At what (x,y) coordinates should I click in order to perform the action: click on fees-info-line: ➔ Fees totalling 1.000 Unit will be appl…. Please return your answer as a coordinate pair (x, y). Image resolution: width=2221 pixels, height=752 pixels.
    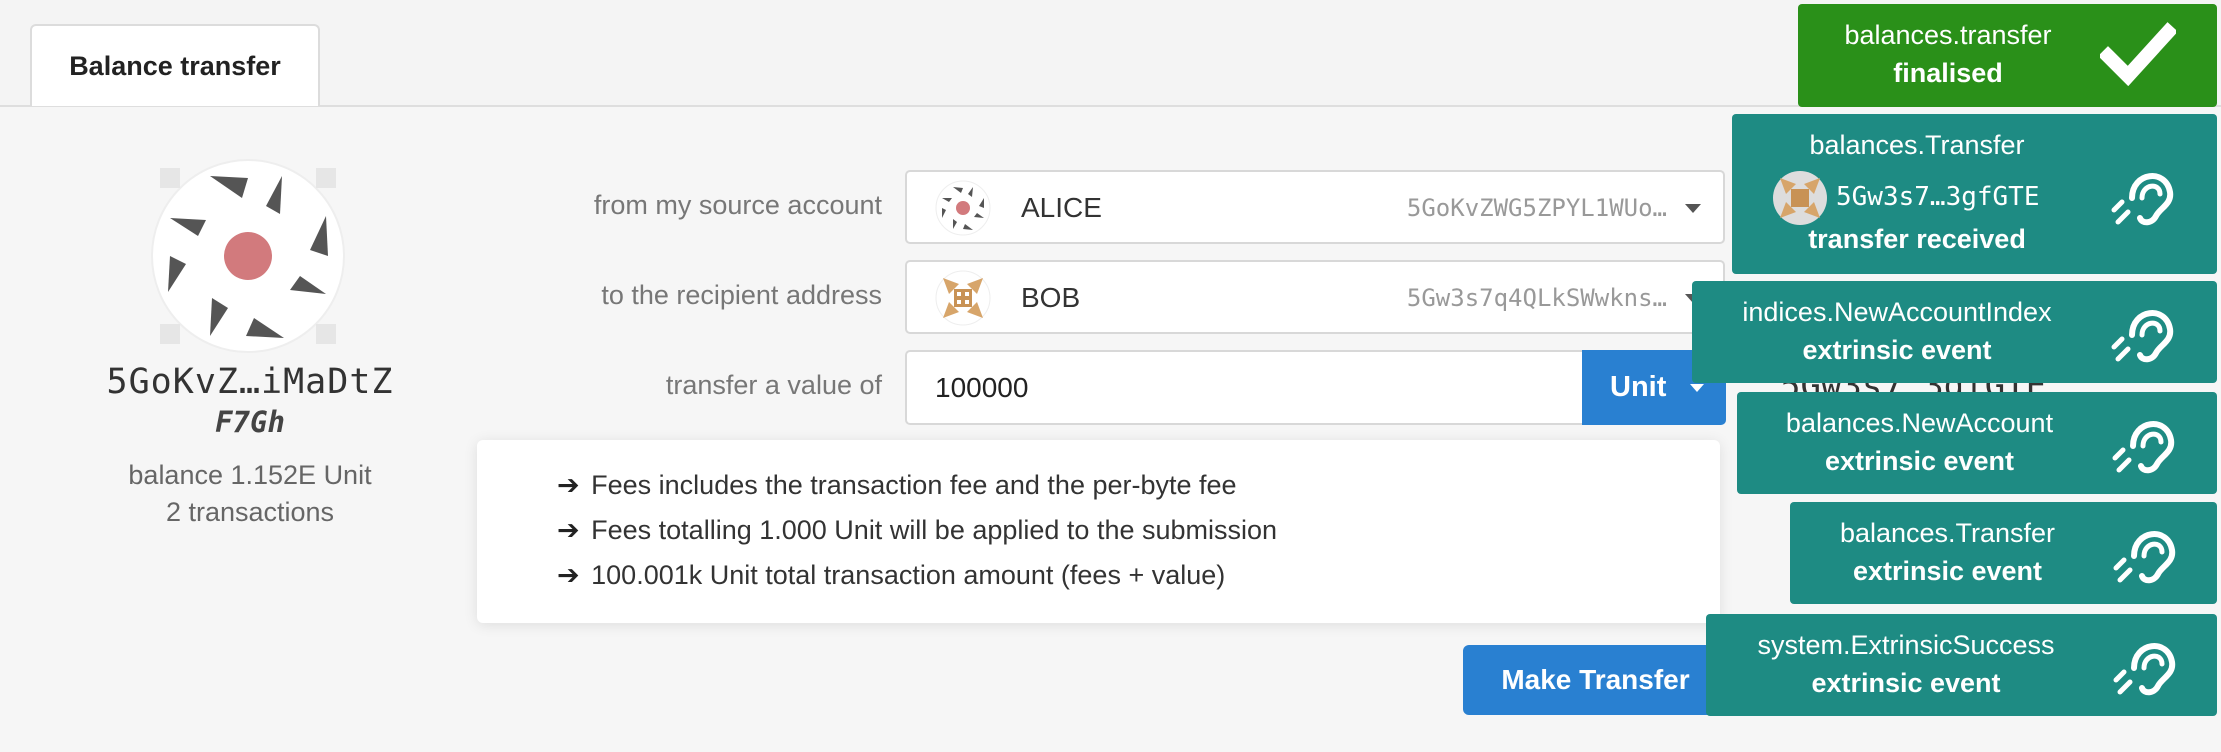
    Looking at the image, I should click on (917, 530).